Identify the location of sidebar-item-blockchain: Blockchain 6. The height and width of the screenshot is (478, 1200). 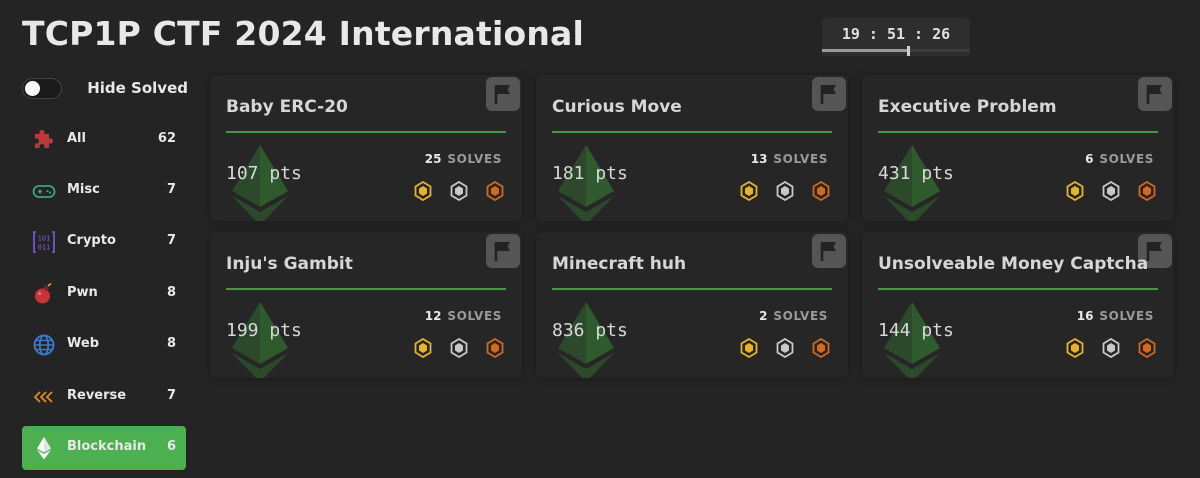
(104, 448).